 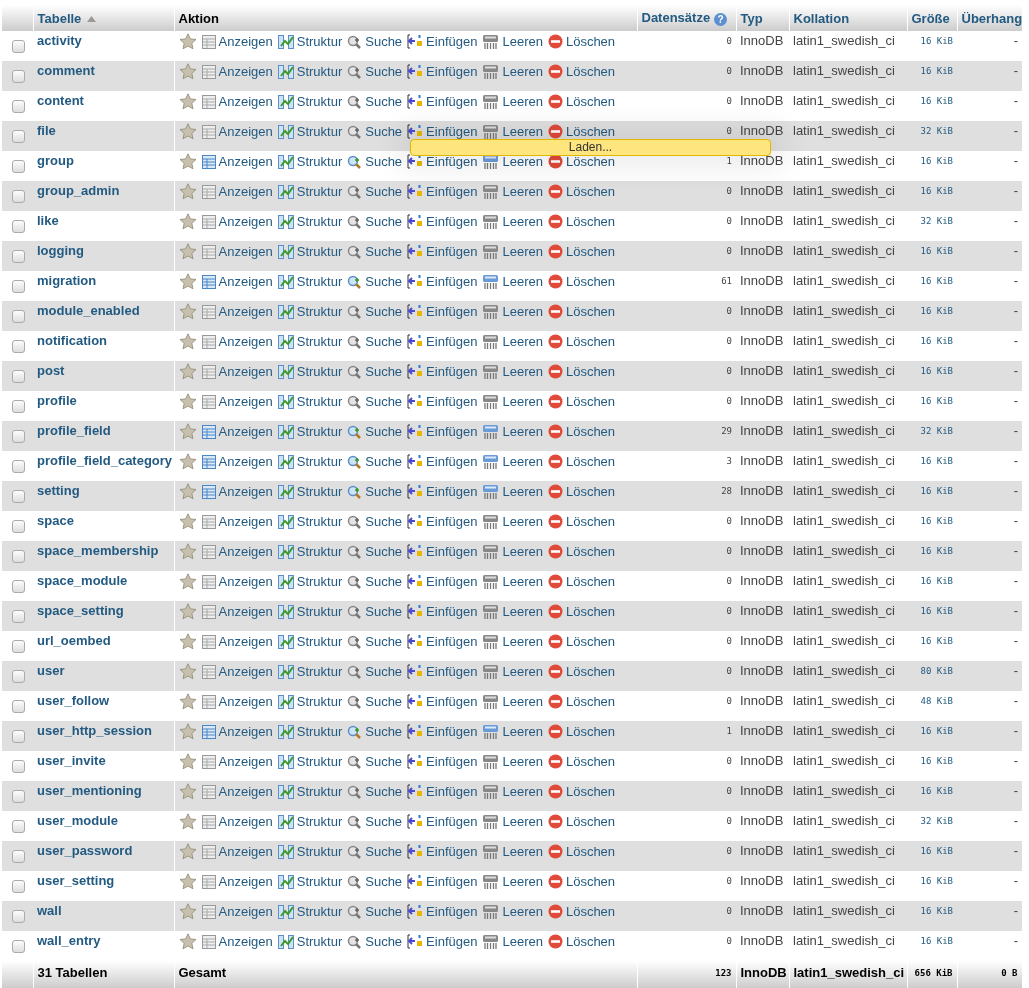 I want to click on table-name-link: file, so click(x=46, y=130).